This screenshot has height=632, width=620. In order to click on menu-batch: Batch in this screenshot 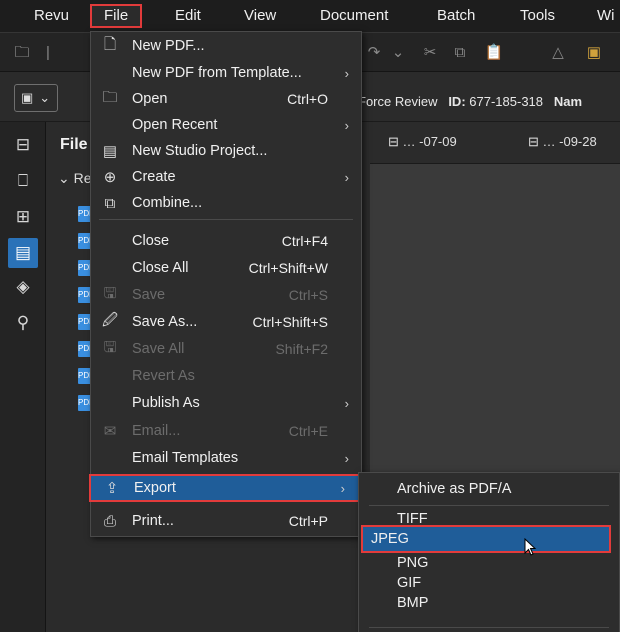, I will do `click(456, 16)`.